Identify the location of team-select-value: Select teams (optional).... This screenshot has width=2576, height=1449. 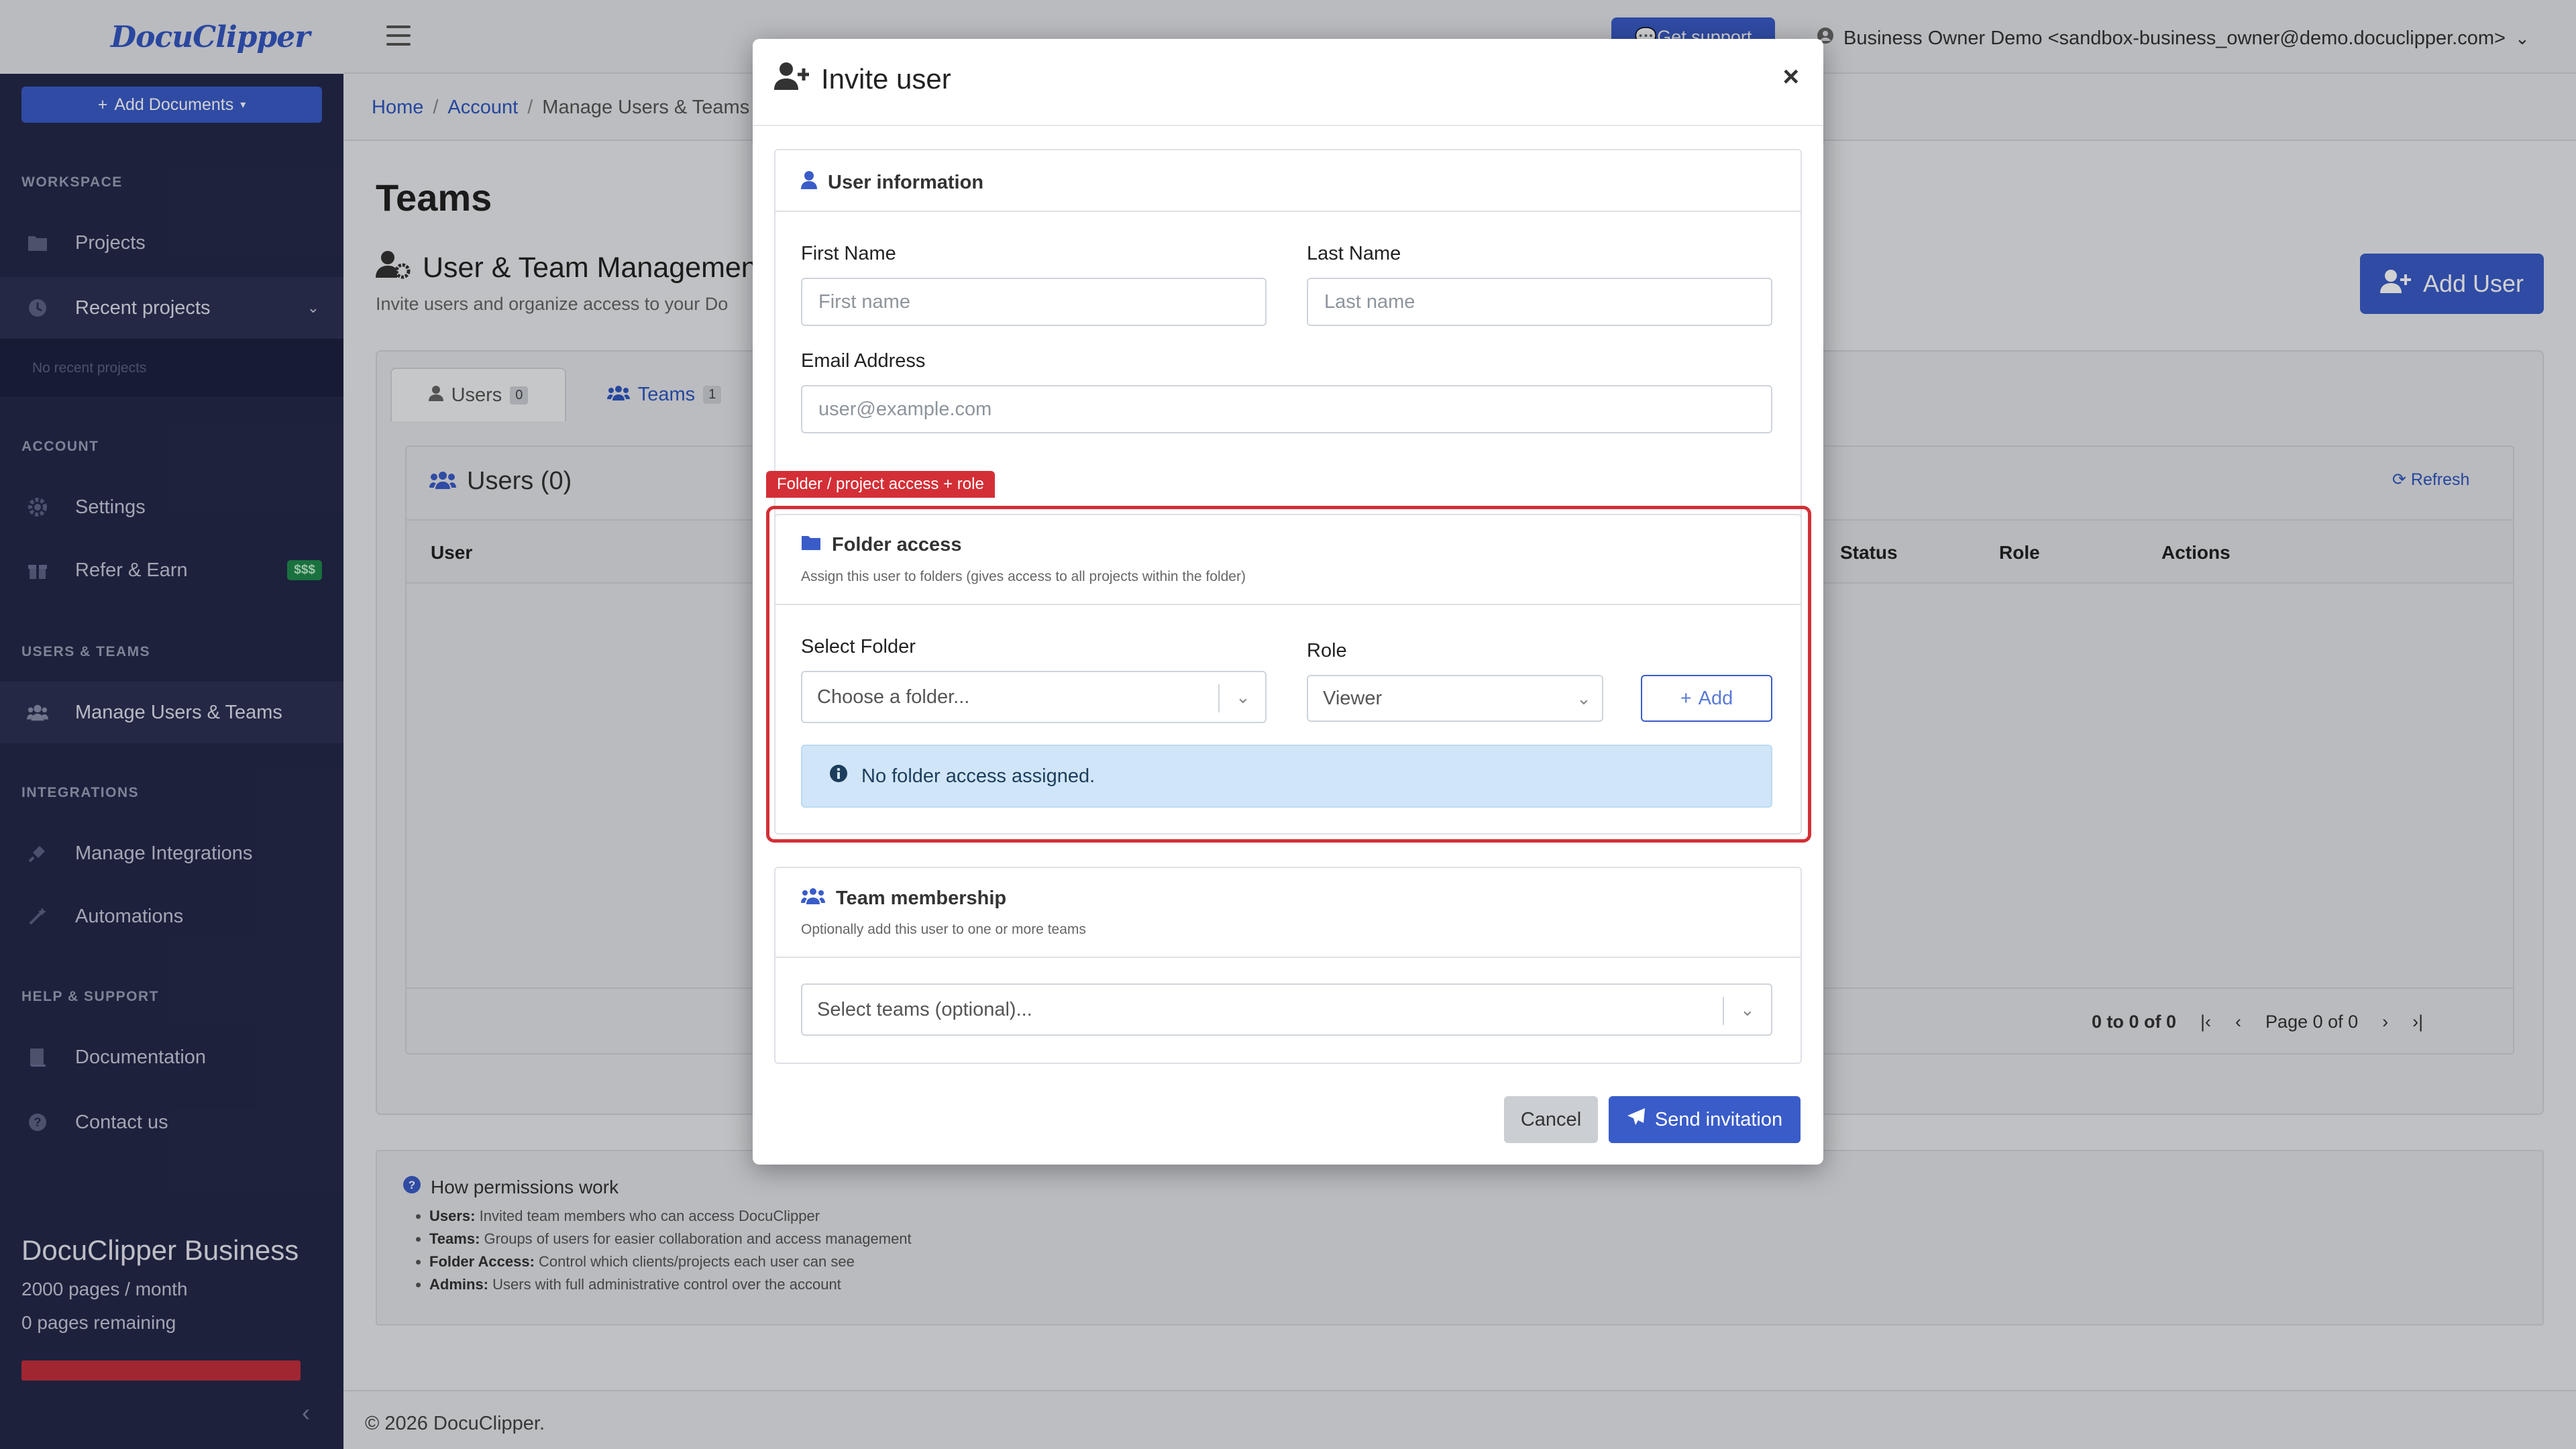
(924, 1009).